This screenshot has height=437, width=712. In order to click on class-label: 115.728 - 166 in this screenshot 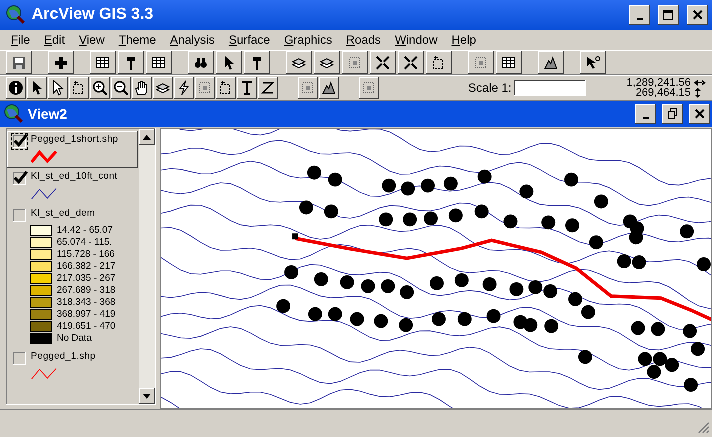, I will do `click(86, 254)`.